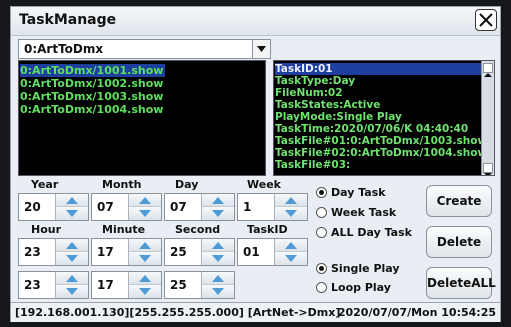  I want to click on second-label: Second, so click(198, 229).